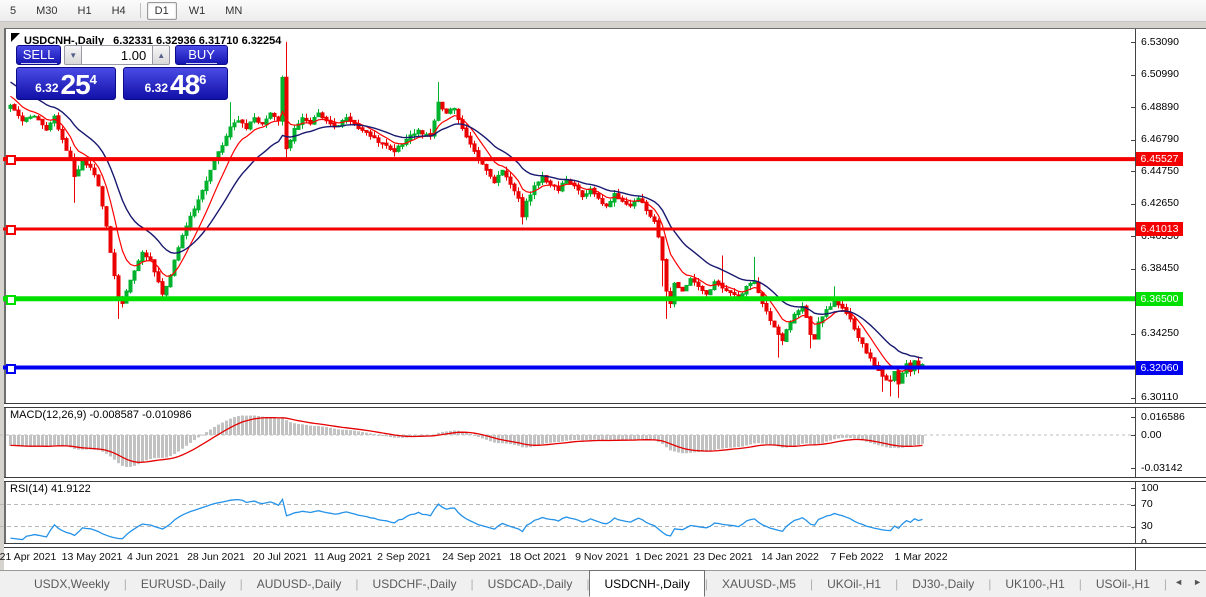 Image resolution: width=1206 pixels, height=597 pixels. What do you see at coordinates (1160, 74) in the screenshot?
I see `price-tick-label: 6.50990` at bounding box center [1160, 74].